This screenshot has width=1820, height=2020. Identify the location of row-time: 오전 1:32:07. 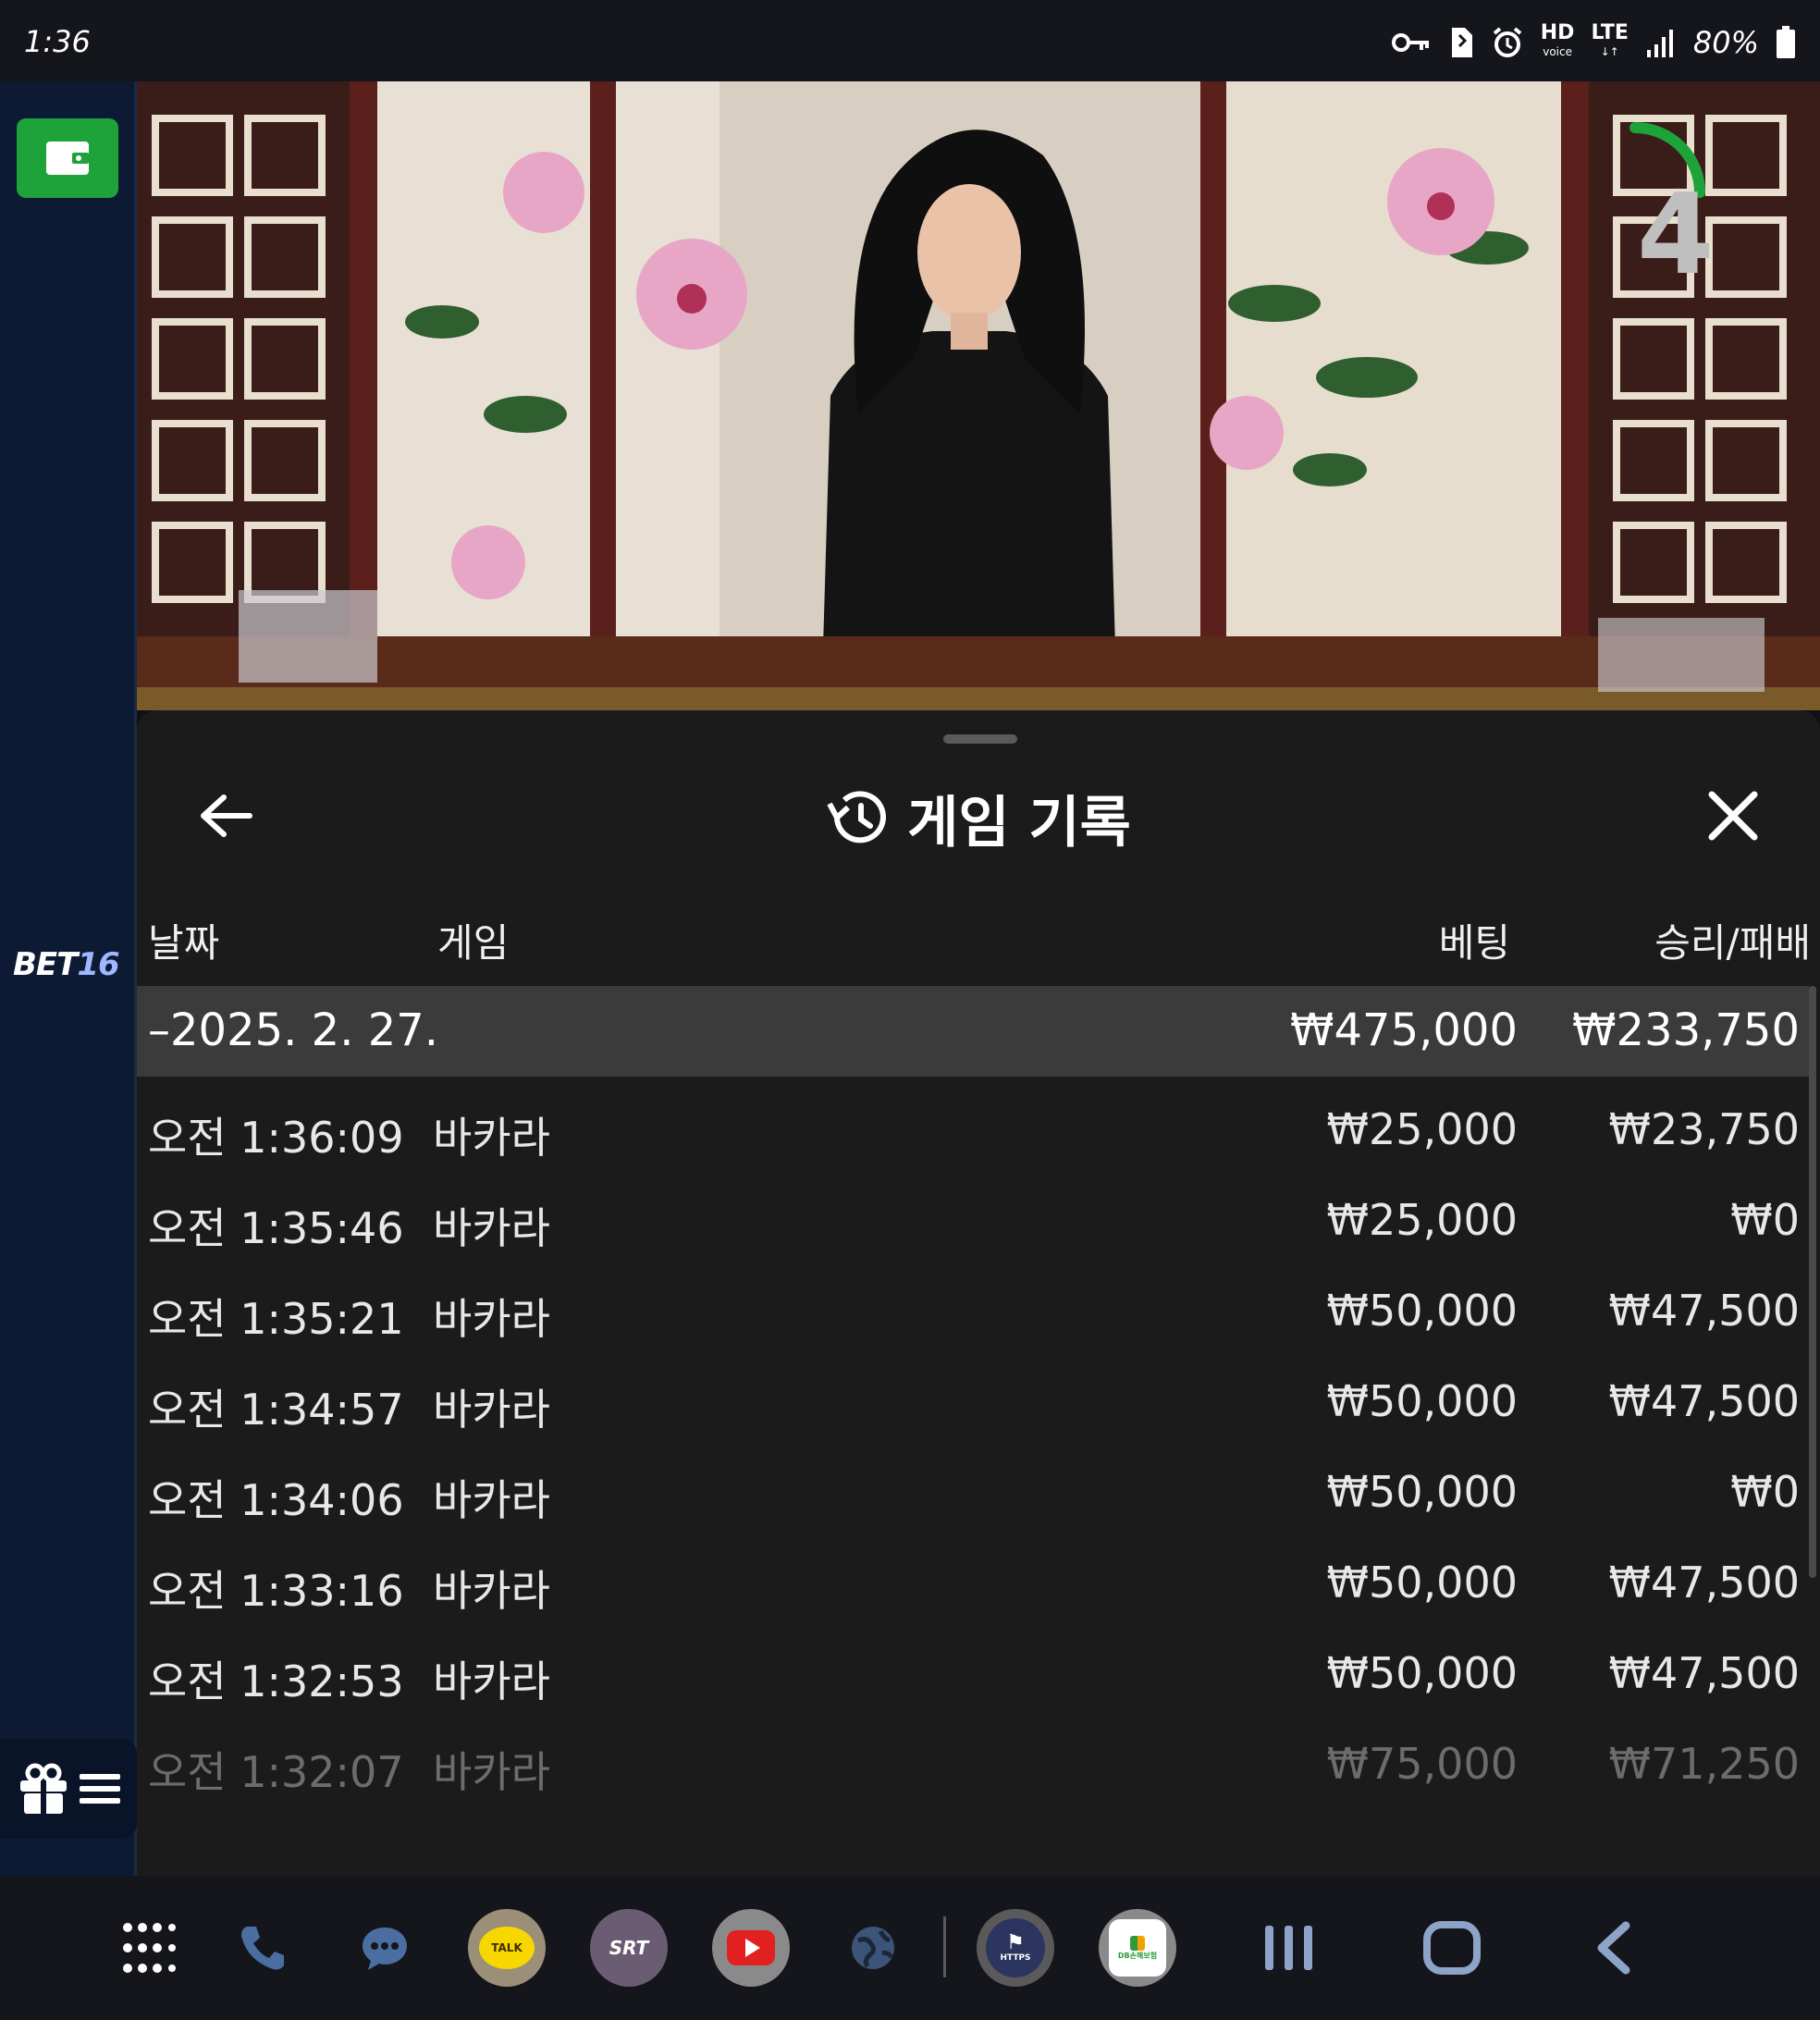
(276, 1772).